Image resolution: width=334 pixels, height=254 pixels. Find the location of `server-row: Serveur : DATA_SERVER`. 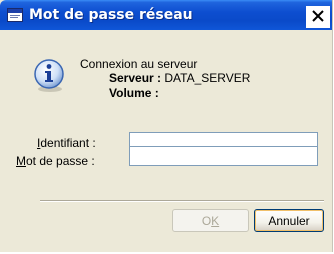

server-row: Serveur : DATA_SERVER is located at coordinates (179, 78).